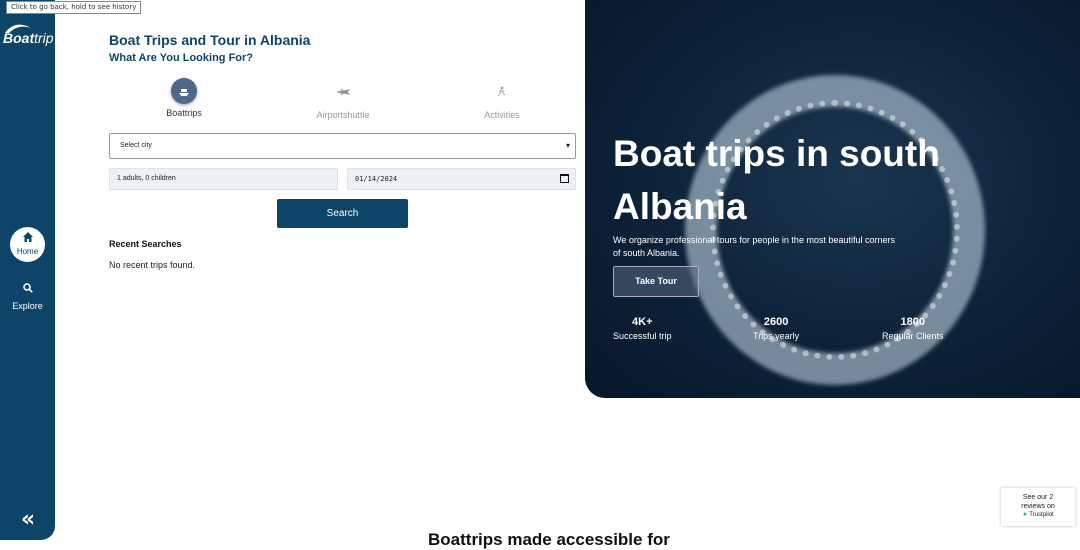 The width and height of the screenshot is (1080, 550). Describe the element at coordinates (461, 179) in the screenshot. I see `date-field: 01/14/2024` at that location.